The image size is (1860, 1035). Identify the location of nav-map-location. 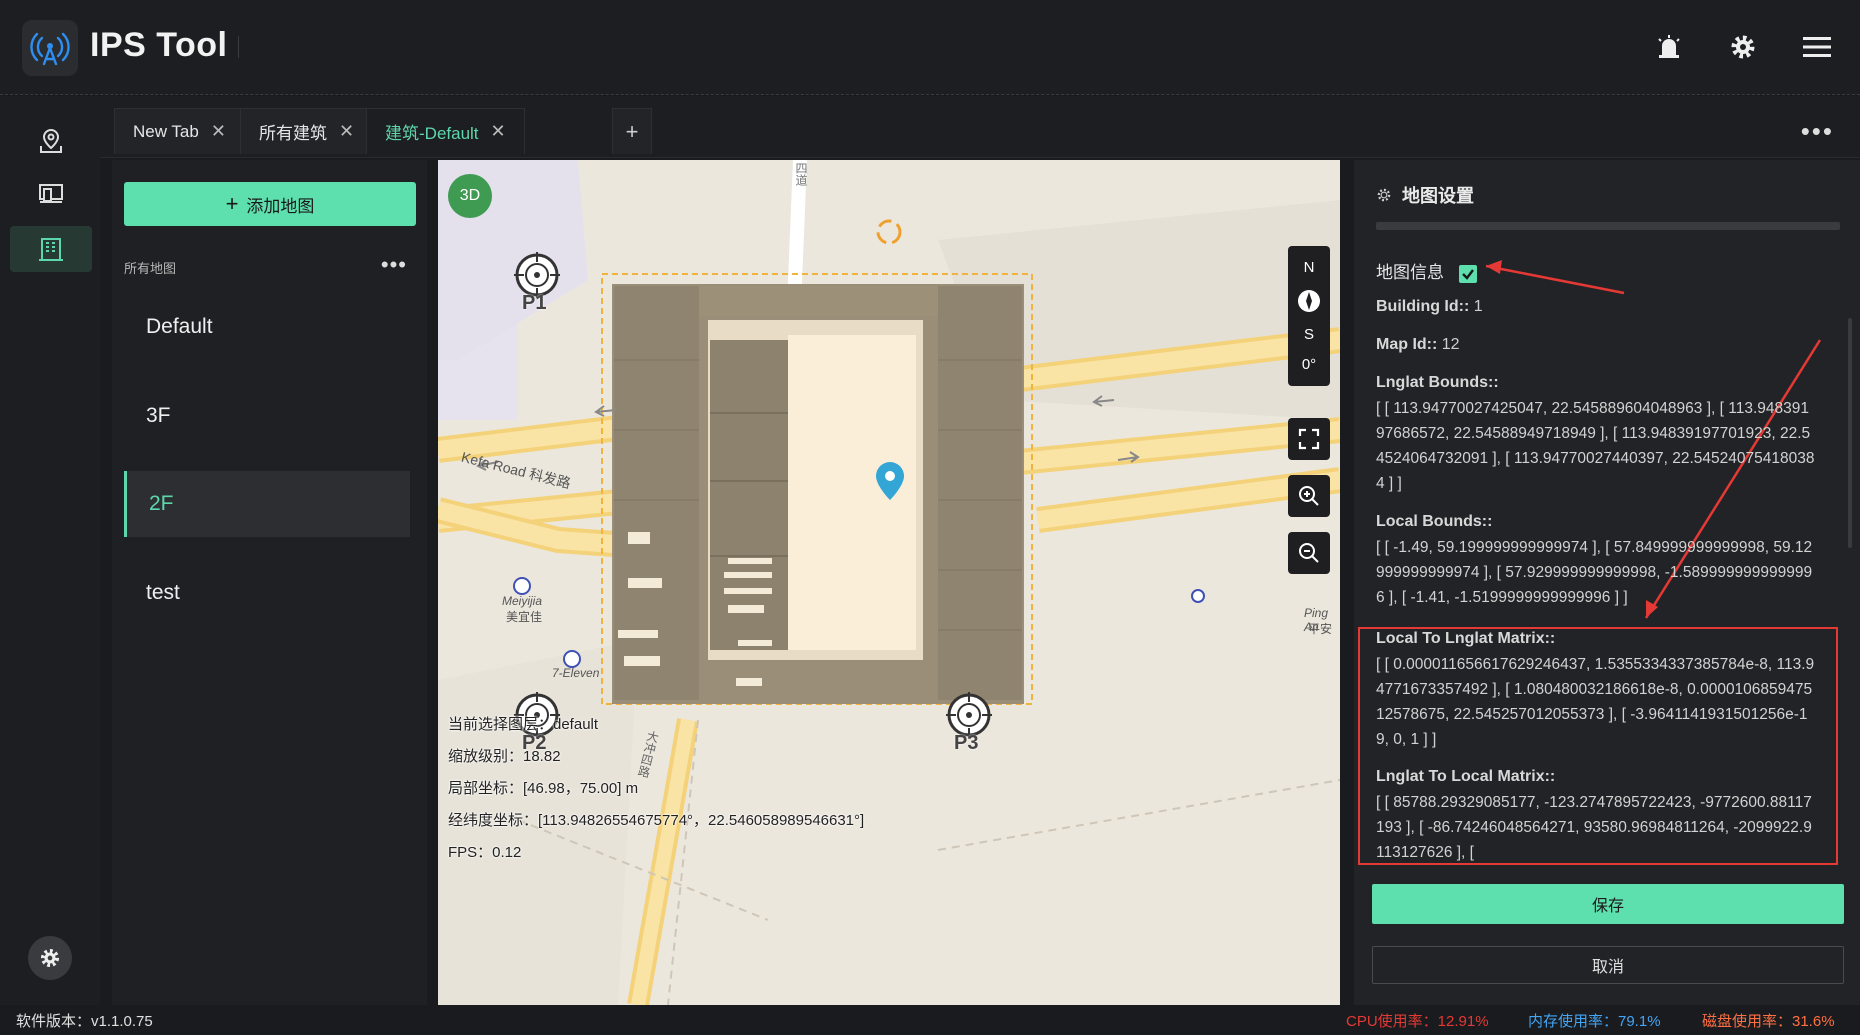
(51, 141).